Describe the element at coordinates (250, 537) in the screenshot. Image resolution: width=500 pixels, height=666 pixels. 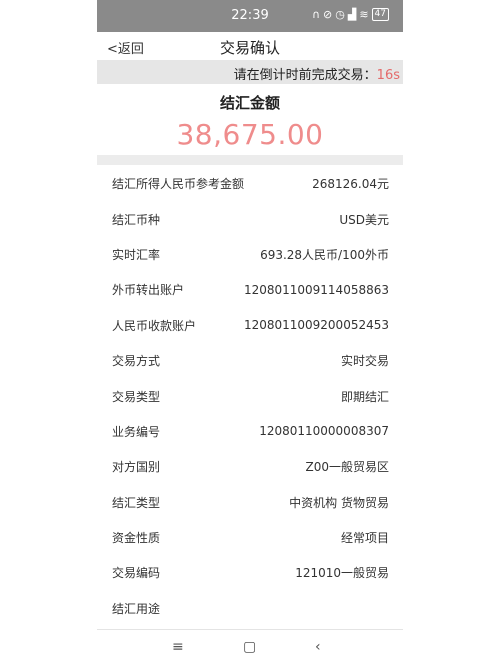
I see `detail-row-fund-nature: 资金性质 经常项目` at that location.